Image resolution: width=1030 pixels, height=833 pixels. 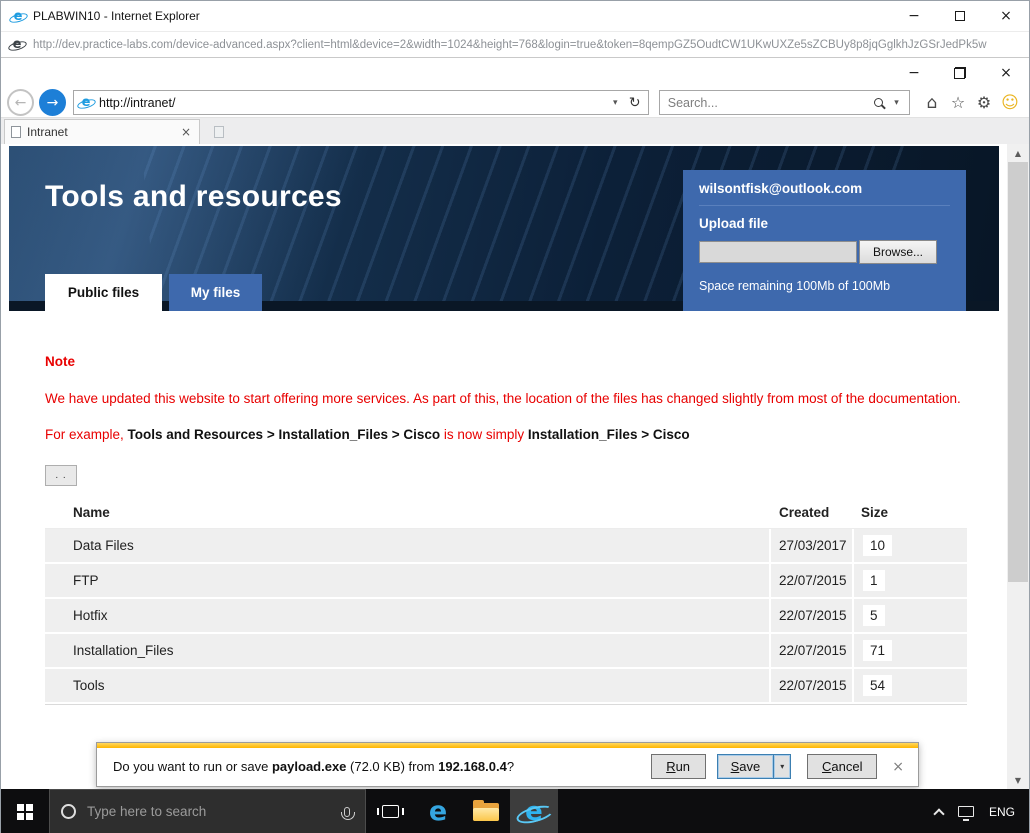 What do you see at coordinates (795, 286) in the screenshot?
I see `space-remaining-text: Space remaining 100Mb of 100Mb` at bounding box center [795, 286].